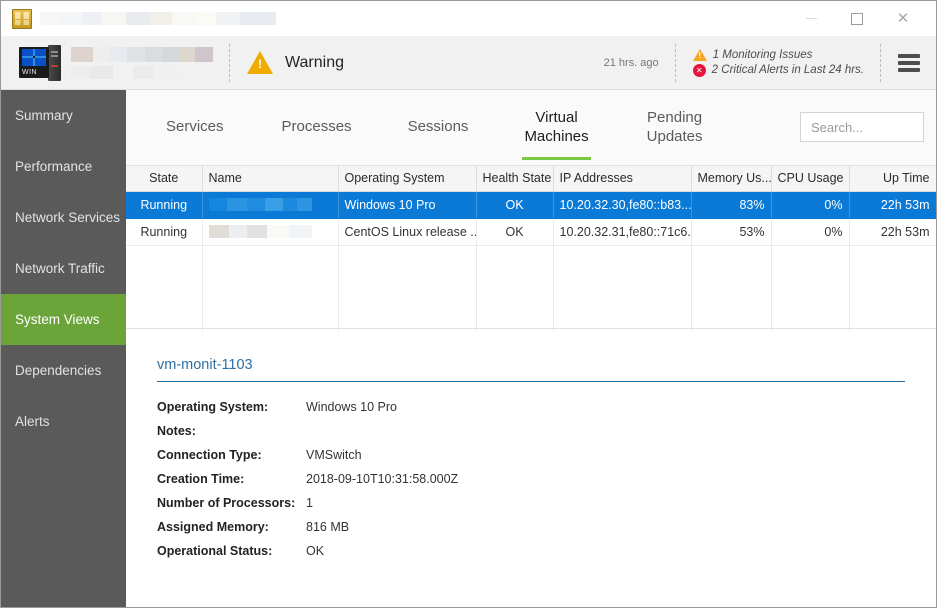 The height and width of the screenshot is (608, 937). I want to click on alert-monitoring-issues: 1 Monitoring Issues, so click(778, 54).